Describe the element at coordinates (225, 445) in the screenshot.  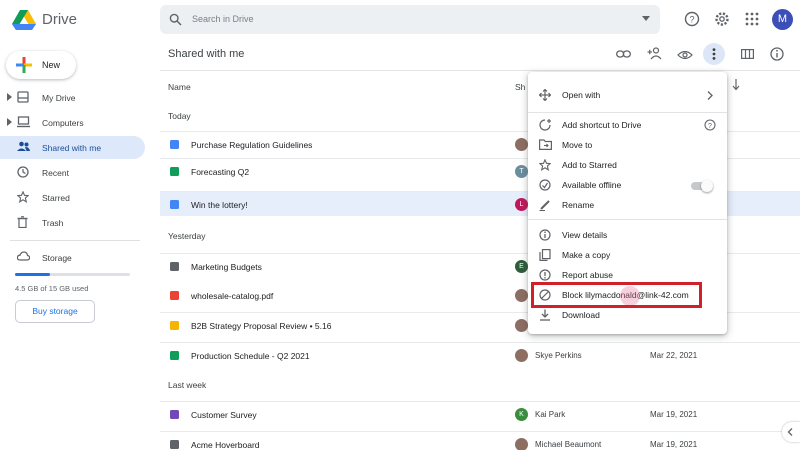
I see `file-name: Acme Hoverboard` at that location.